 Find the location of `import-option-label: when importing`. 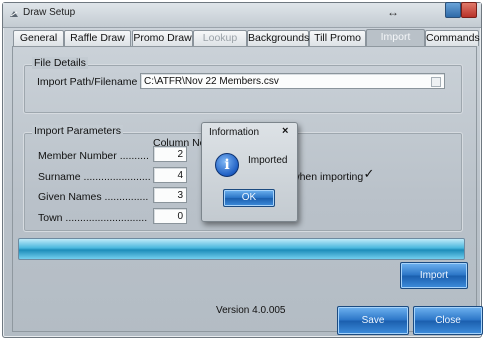

import-option-label: when importing is located at coordinates (328, 177).